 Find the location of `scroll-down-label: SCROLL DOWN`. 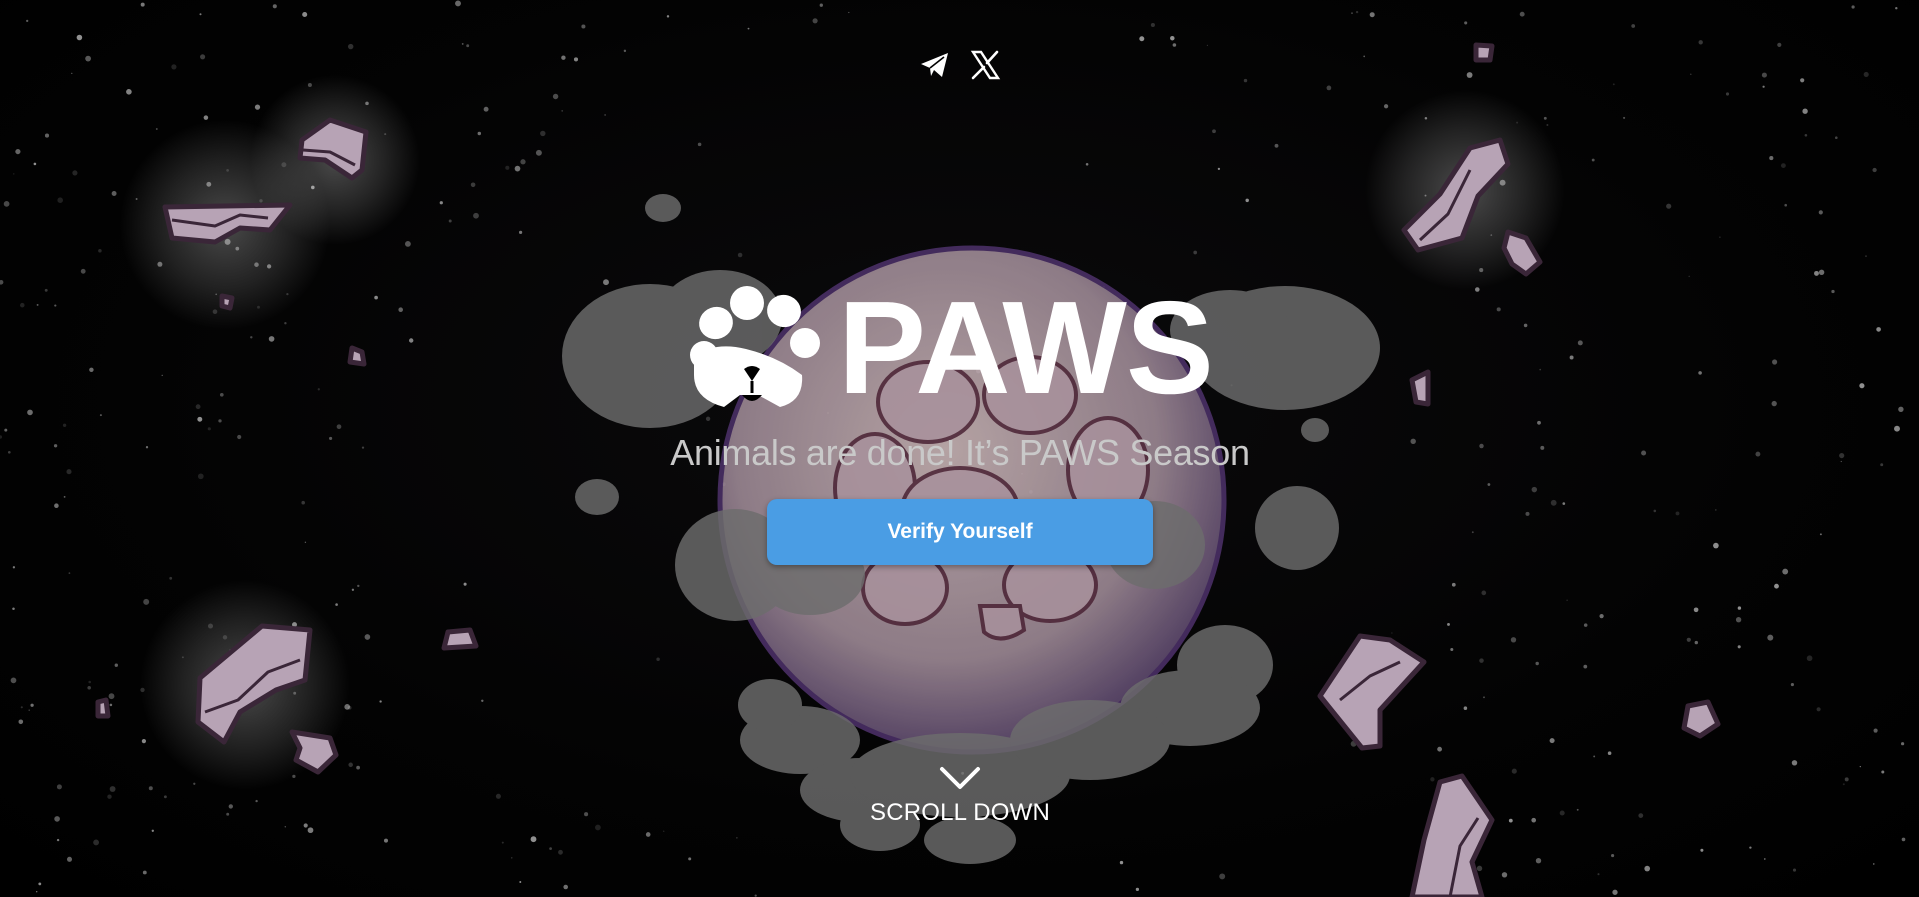

scroll-down-label: SCROLL DOWN is located at coordinates (960, 812).